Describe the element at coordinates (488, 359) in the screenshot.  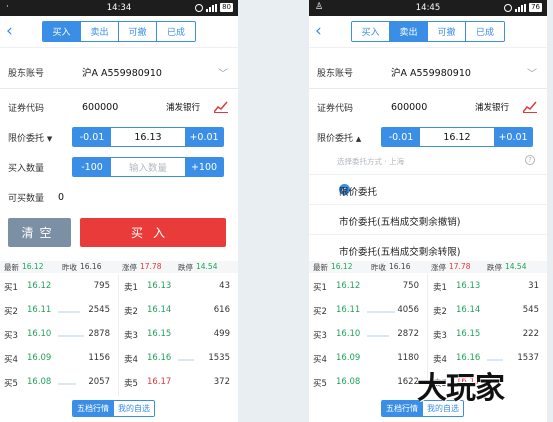
I see `ask-row: 卖4 16.16 1537` at that location.